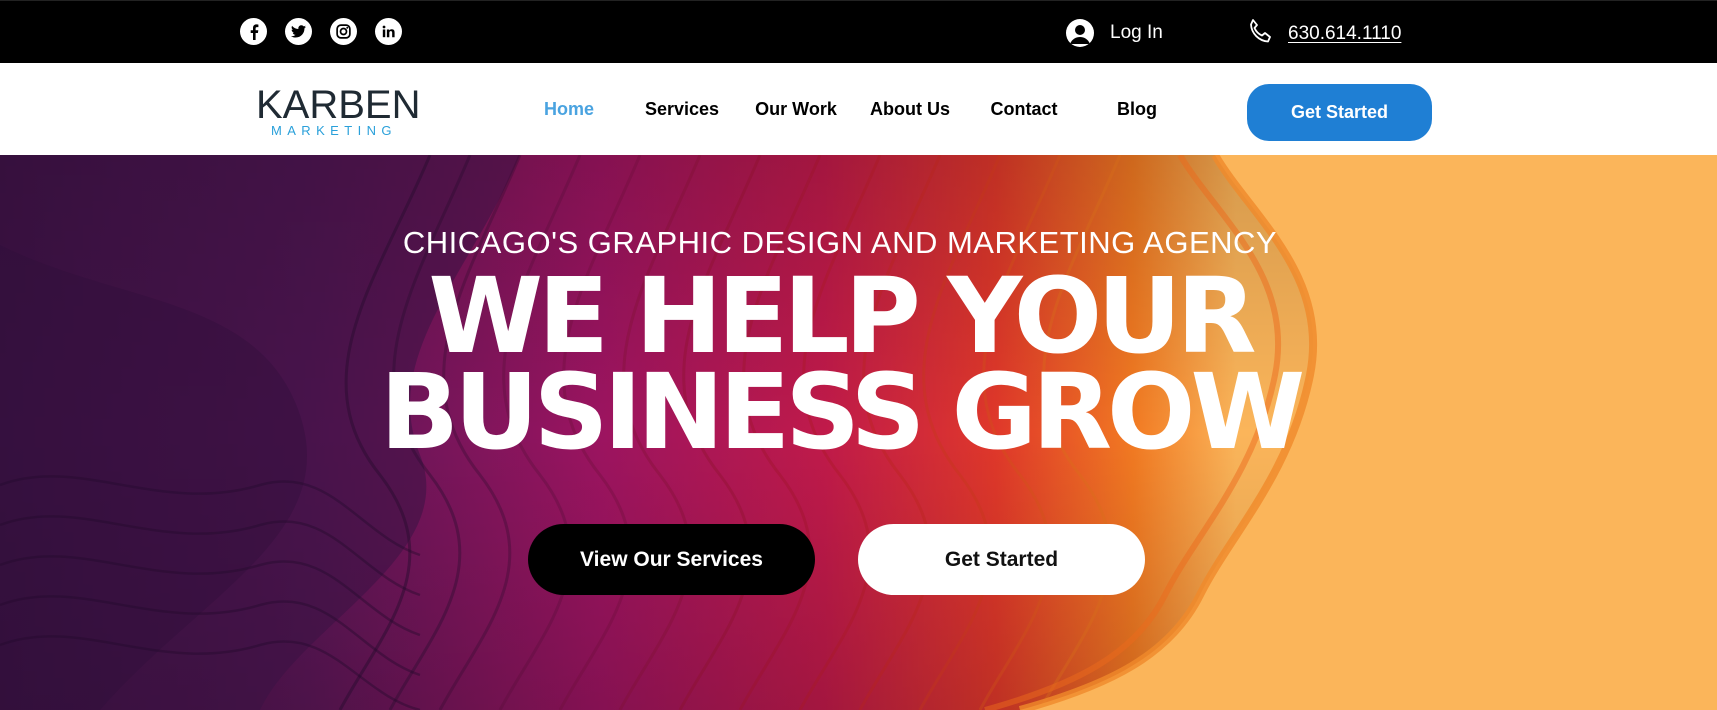  Describe the element at coordinates (796, 109) in the screenshot. I see `nav-item-our-work: Our Work` at that location.